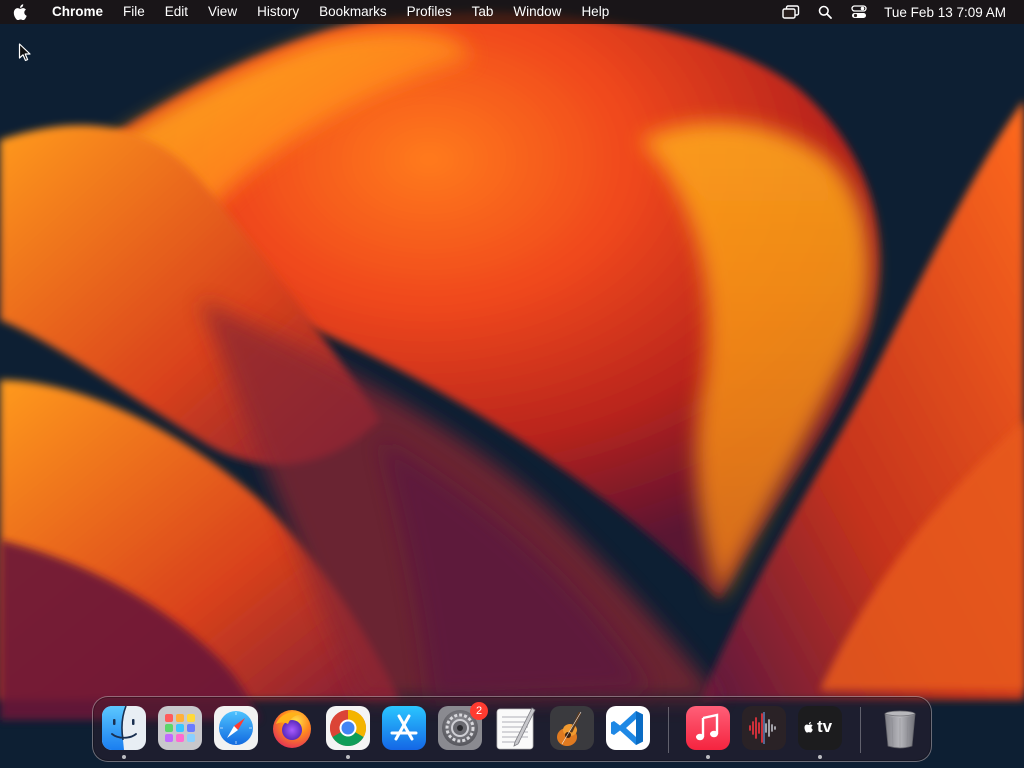 This screenshot has width=1024, height=768. Describe the element at coordinates (825, 12) in the screenshot. I see `spotlight-search-icon` at that location.